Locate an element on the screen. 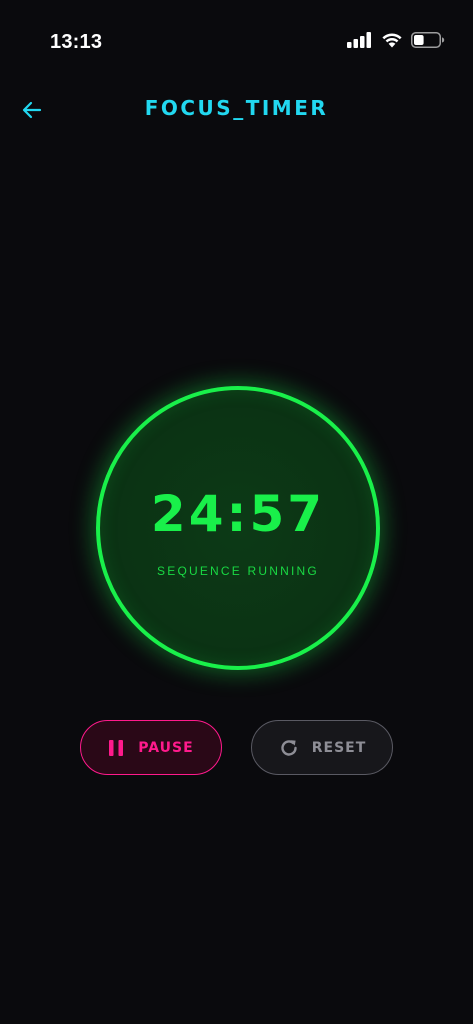  pause-button: PAUSE is located at coordinates (151, 747).